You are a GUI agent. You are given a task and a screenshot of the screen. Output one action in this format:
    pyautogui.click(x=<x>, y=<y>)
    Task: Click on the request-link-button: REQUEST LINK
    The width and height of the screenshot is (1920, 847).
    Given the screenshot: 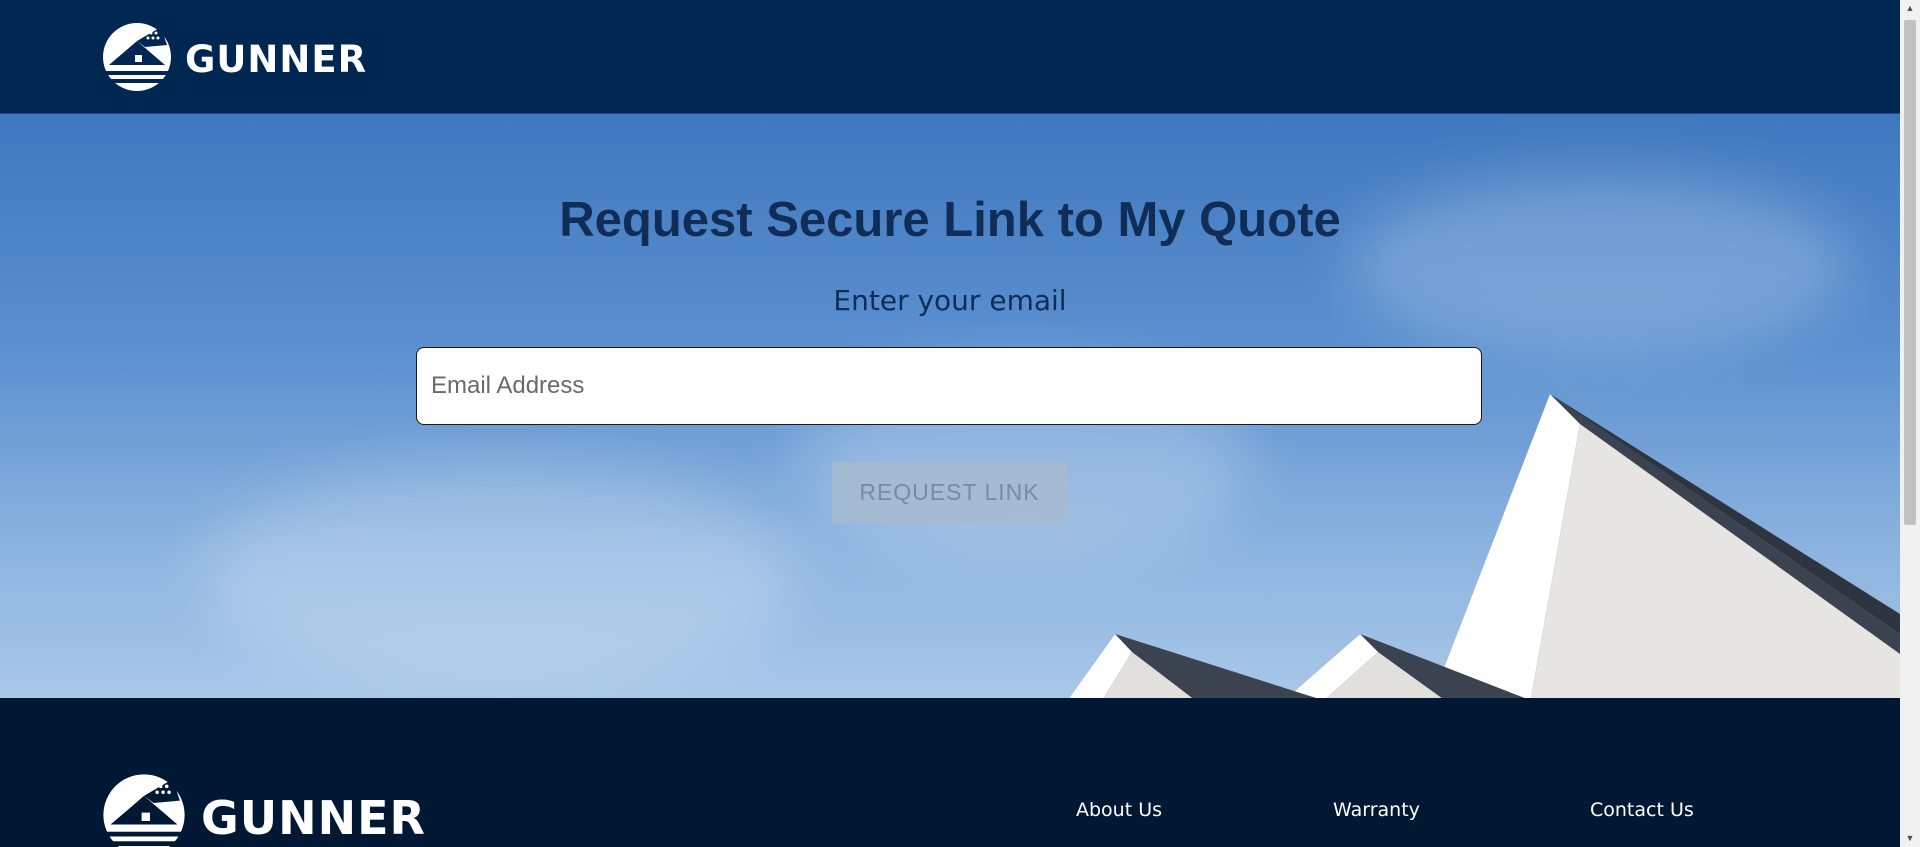 What is the action you would take?
    pyautogui.click(x=949, y=492)
    